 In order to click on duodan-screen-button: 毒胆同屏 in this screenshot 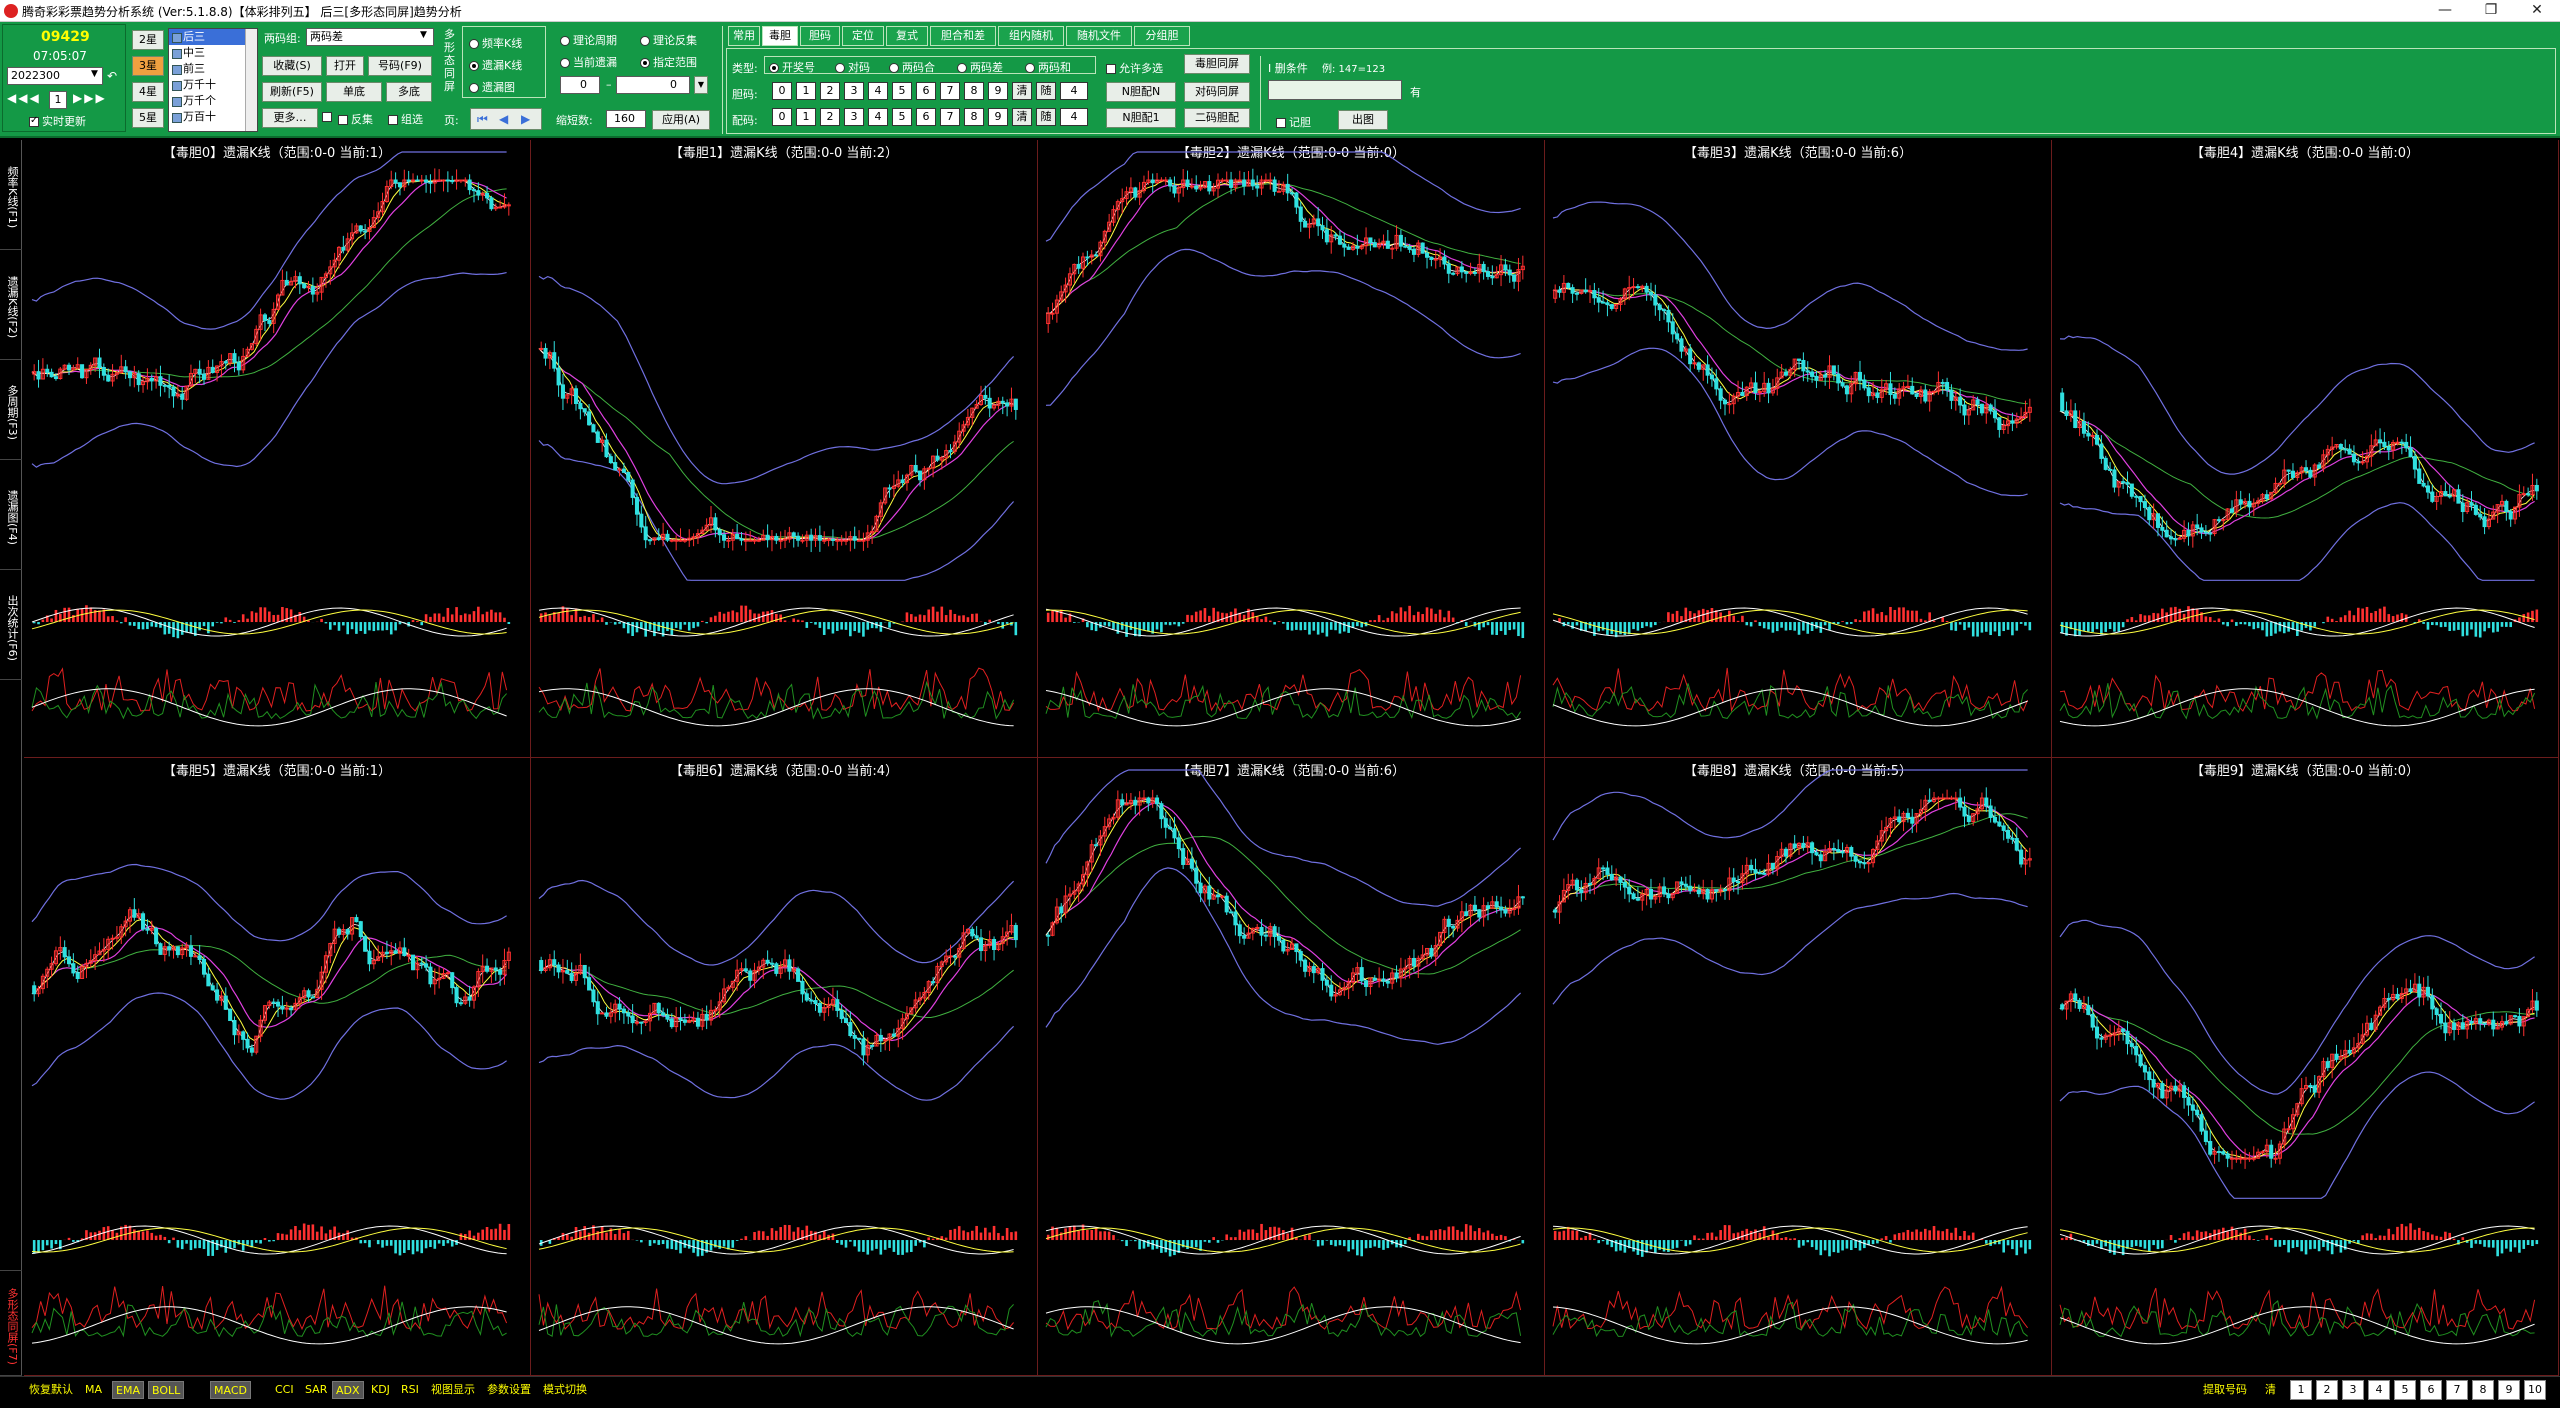, I will do `click(1217, 64)`.